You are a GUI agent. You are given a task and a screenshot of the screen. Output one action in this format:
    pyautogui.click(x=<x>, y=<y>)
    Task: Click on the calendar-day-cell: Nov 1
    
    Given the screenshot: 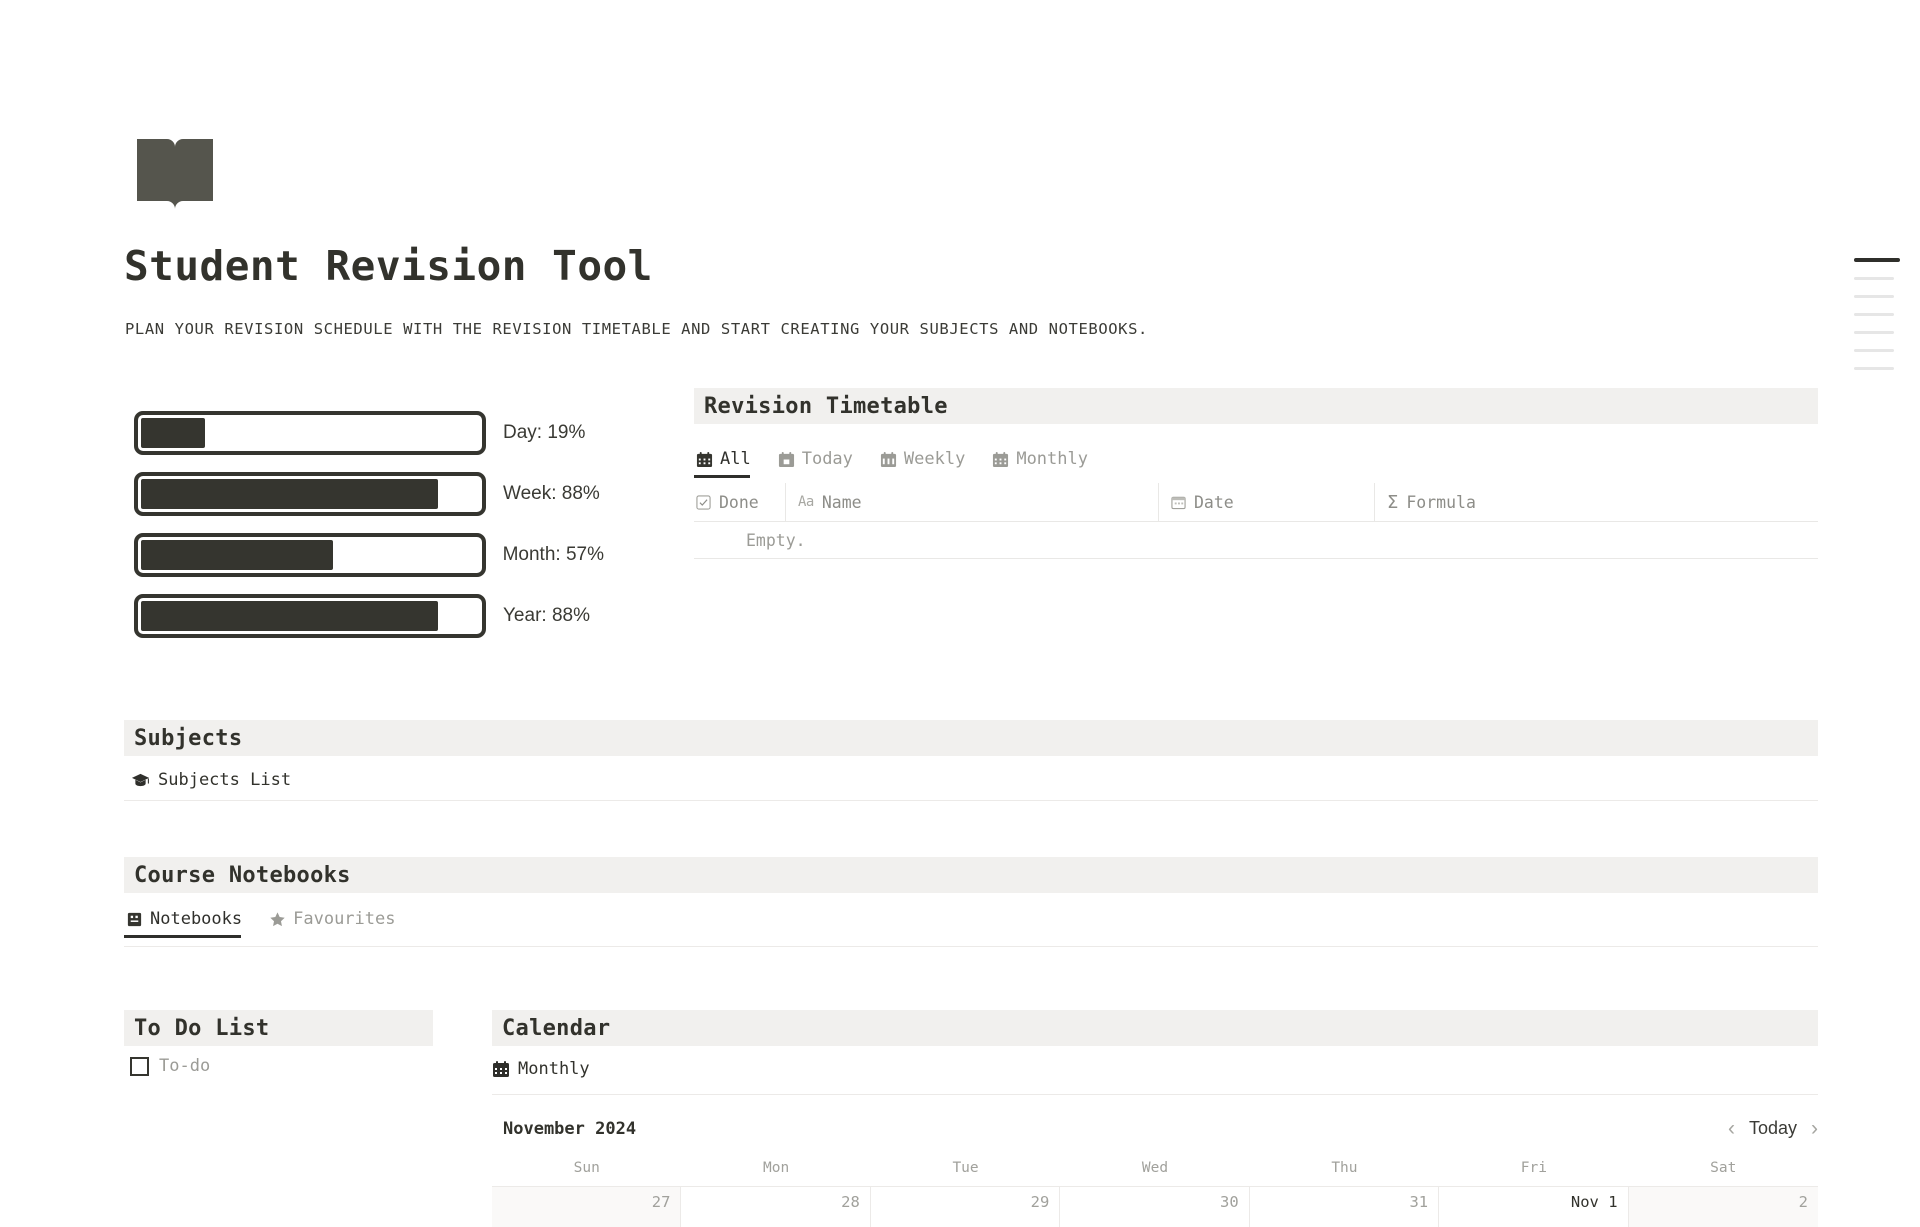 What is the action you would take?
    pyautogui.click(x=1534, y=1207)
    